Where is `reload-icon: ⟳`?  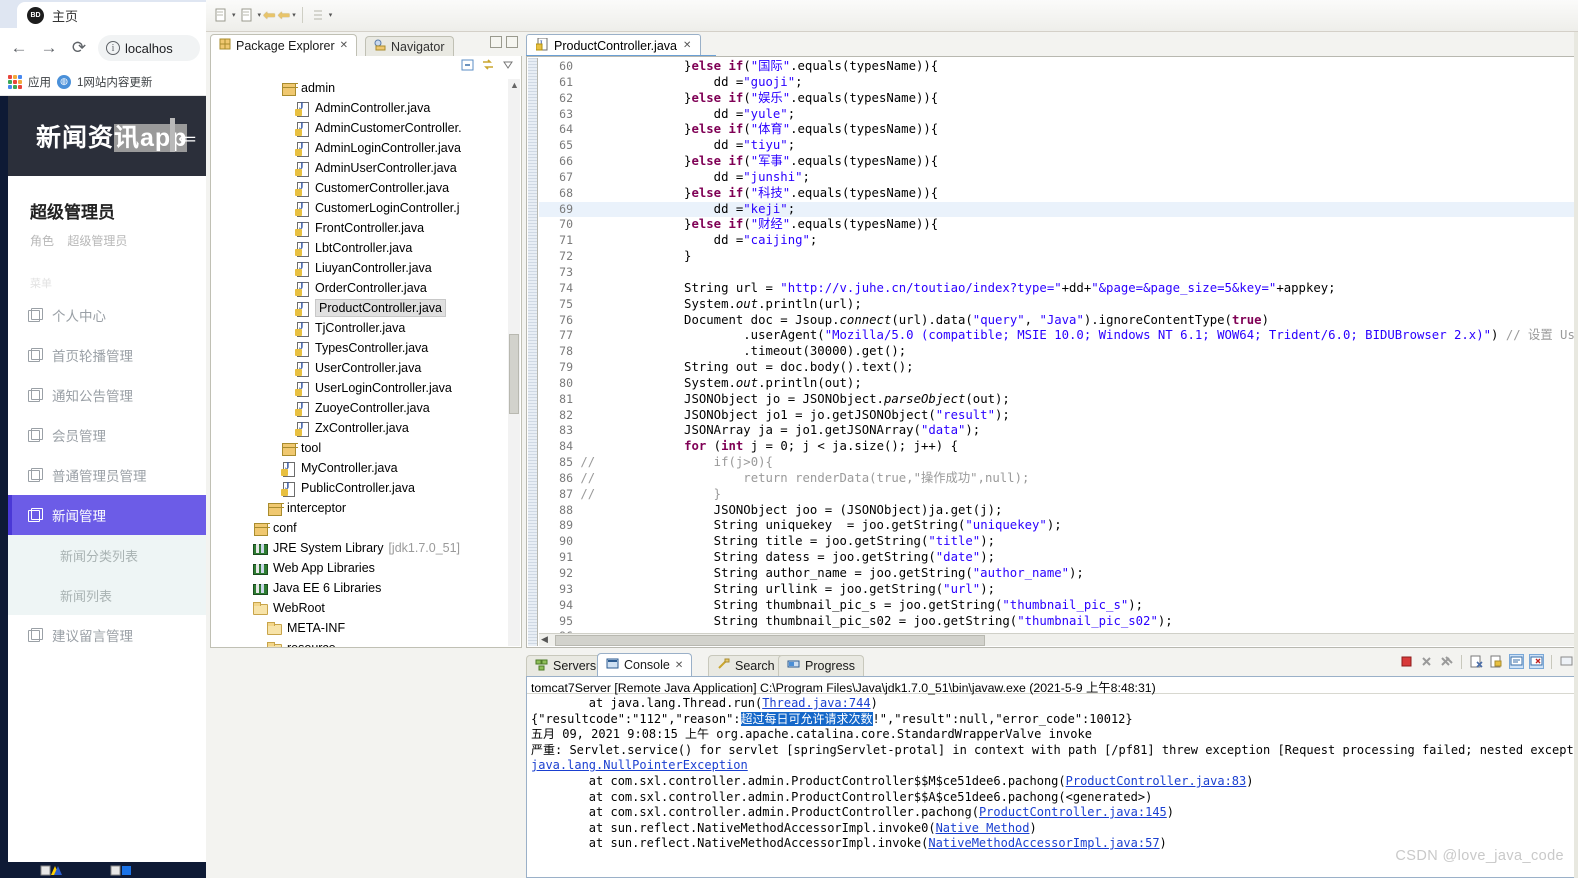
reload-icon: ⟳ is located at coordinates (79, 48).